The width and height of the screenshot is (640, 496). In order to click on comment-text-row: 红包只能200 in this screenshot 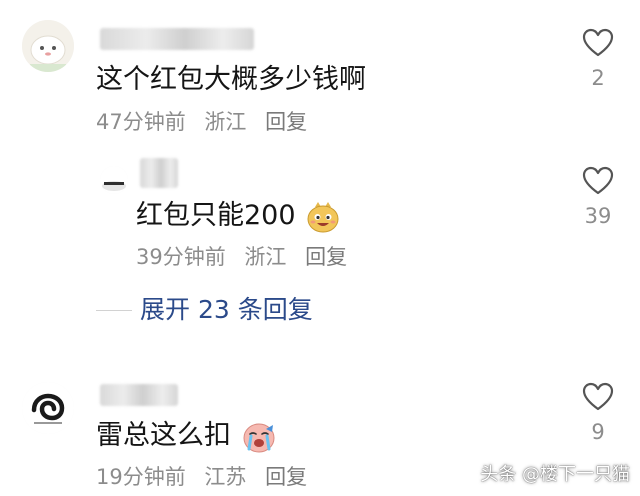, I will do `click(238, 216)`.